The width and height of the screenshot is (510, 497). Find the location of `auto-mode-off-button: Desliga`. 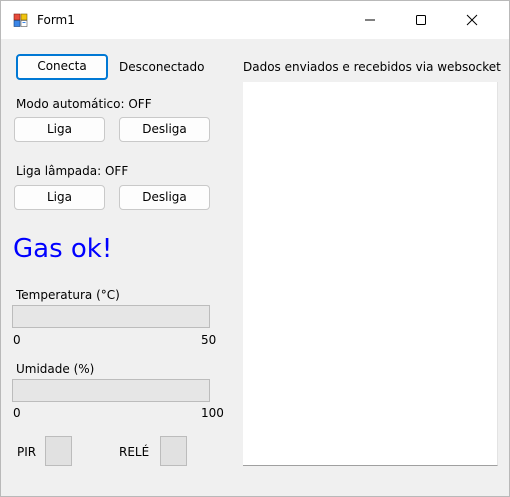

auto-mode-off-button: Desliga is located at coordinates (164, 129).